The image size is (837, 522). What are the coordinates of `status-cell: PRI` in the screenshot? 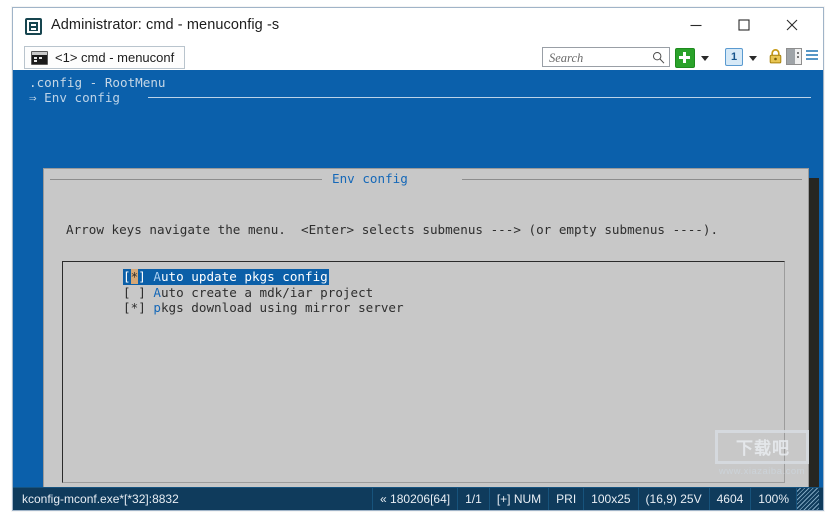 It's located at (565, 499).